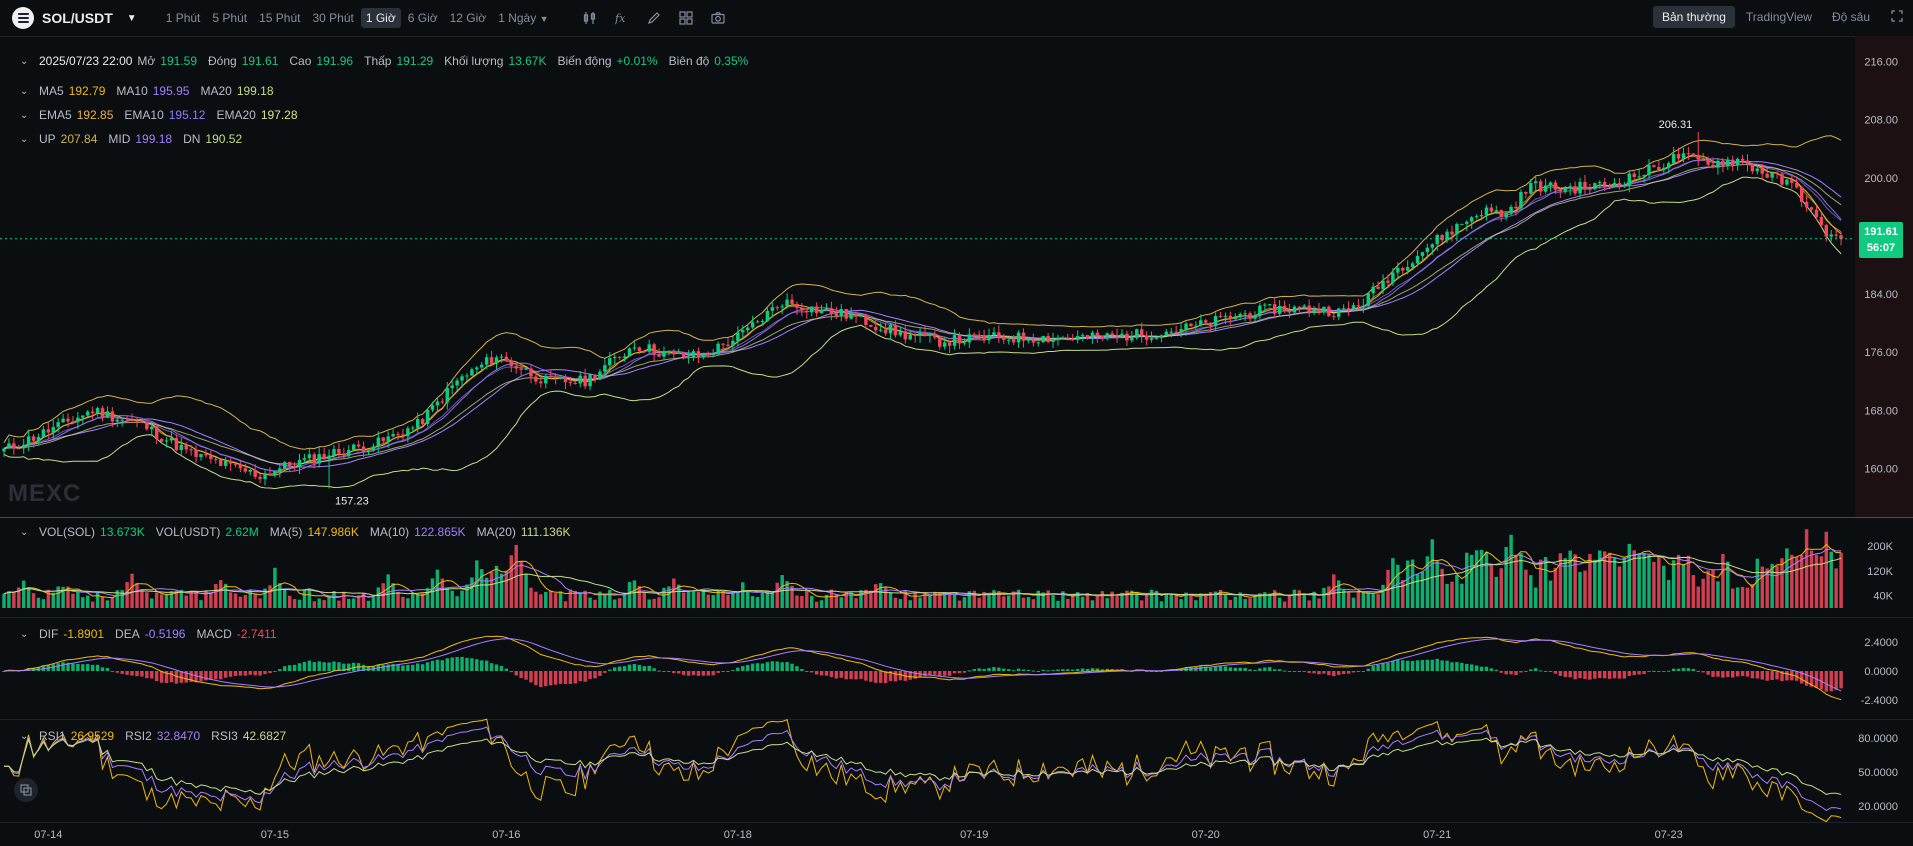 The height and width of the screenshot is (846, 1913). What do you see at coordinates (380, 18) in the screenshot?
I see `interval-1h: 1 Giờ` at bounding box center [380, 18].